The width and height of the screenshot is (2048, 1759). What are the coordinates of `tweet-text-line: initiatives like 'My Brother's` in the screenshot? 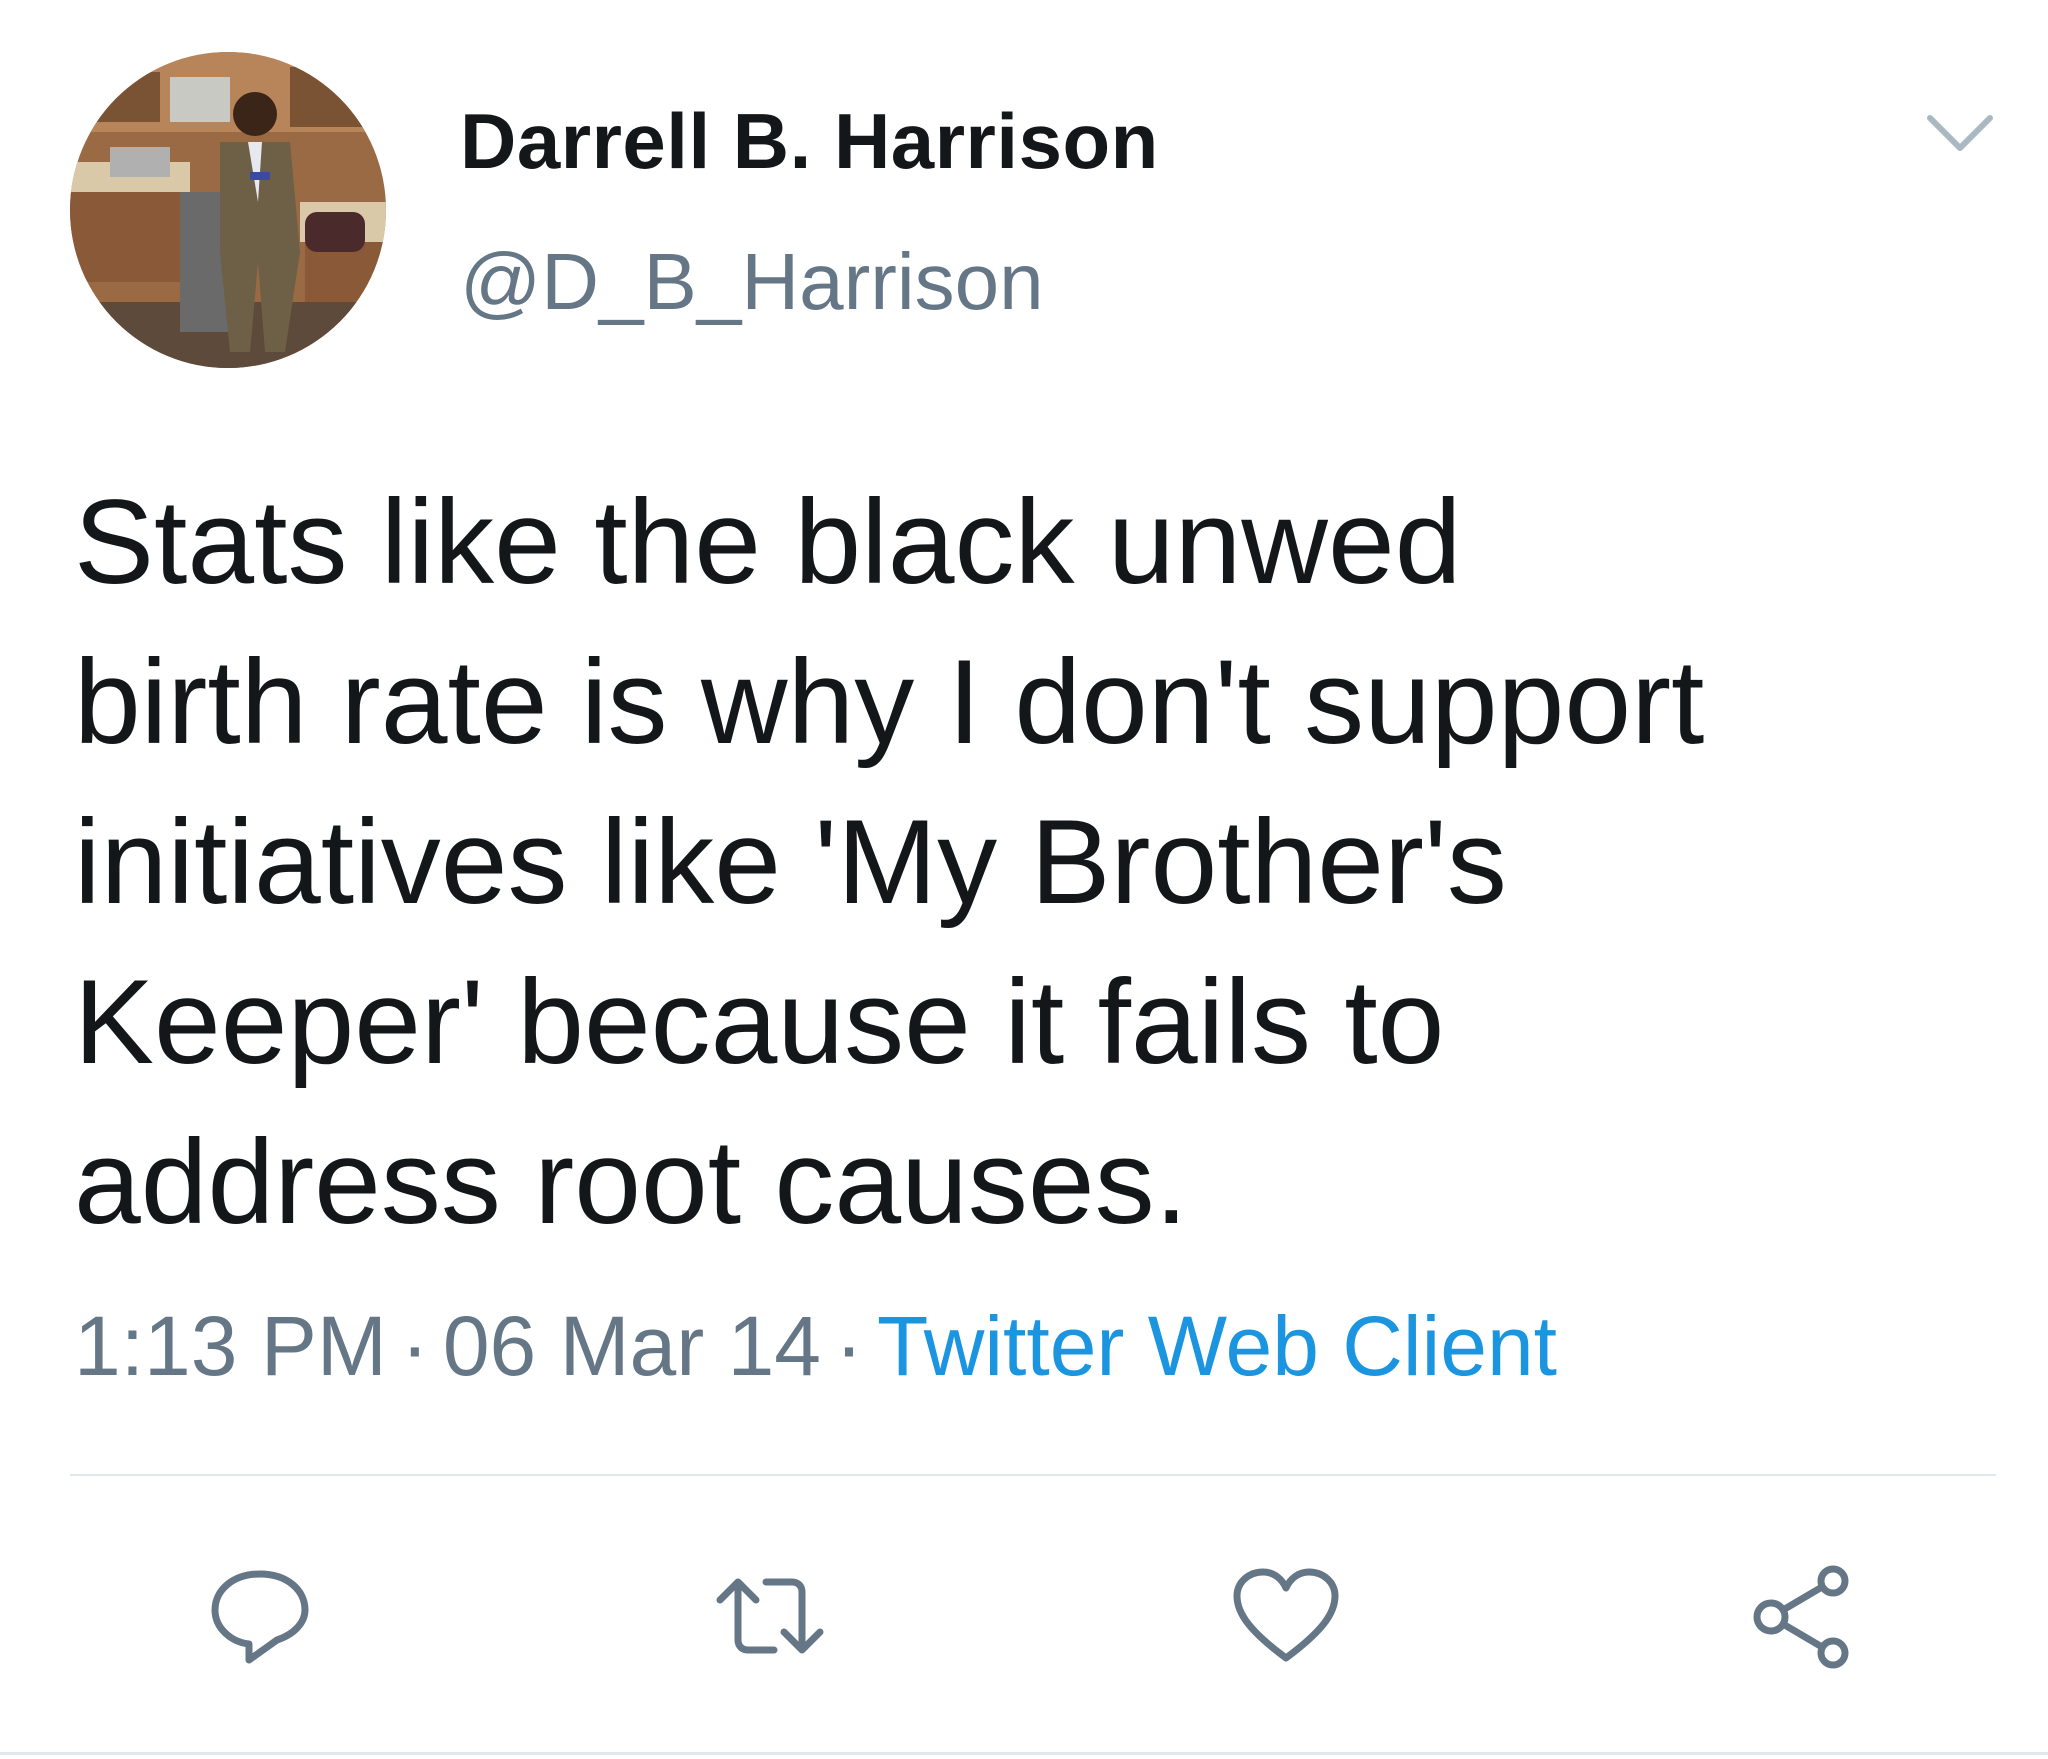 It's located at (790, 862).